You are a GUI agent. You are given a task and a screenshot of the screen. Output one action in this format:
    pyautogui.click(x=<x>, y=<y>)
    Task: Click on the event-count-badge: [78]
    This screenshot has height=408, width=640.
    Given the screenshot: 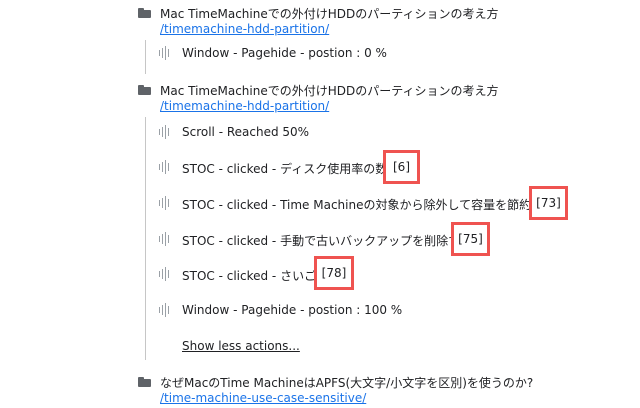 What is the action you would take?
    pyautogui.click(x=334, y=273)
    